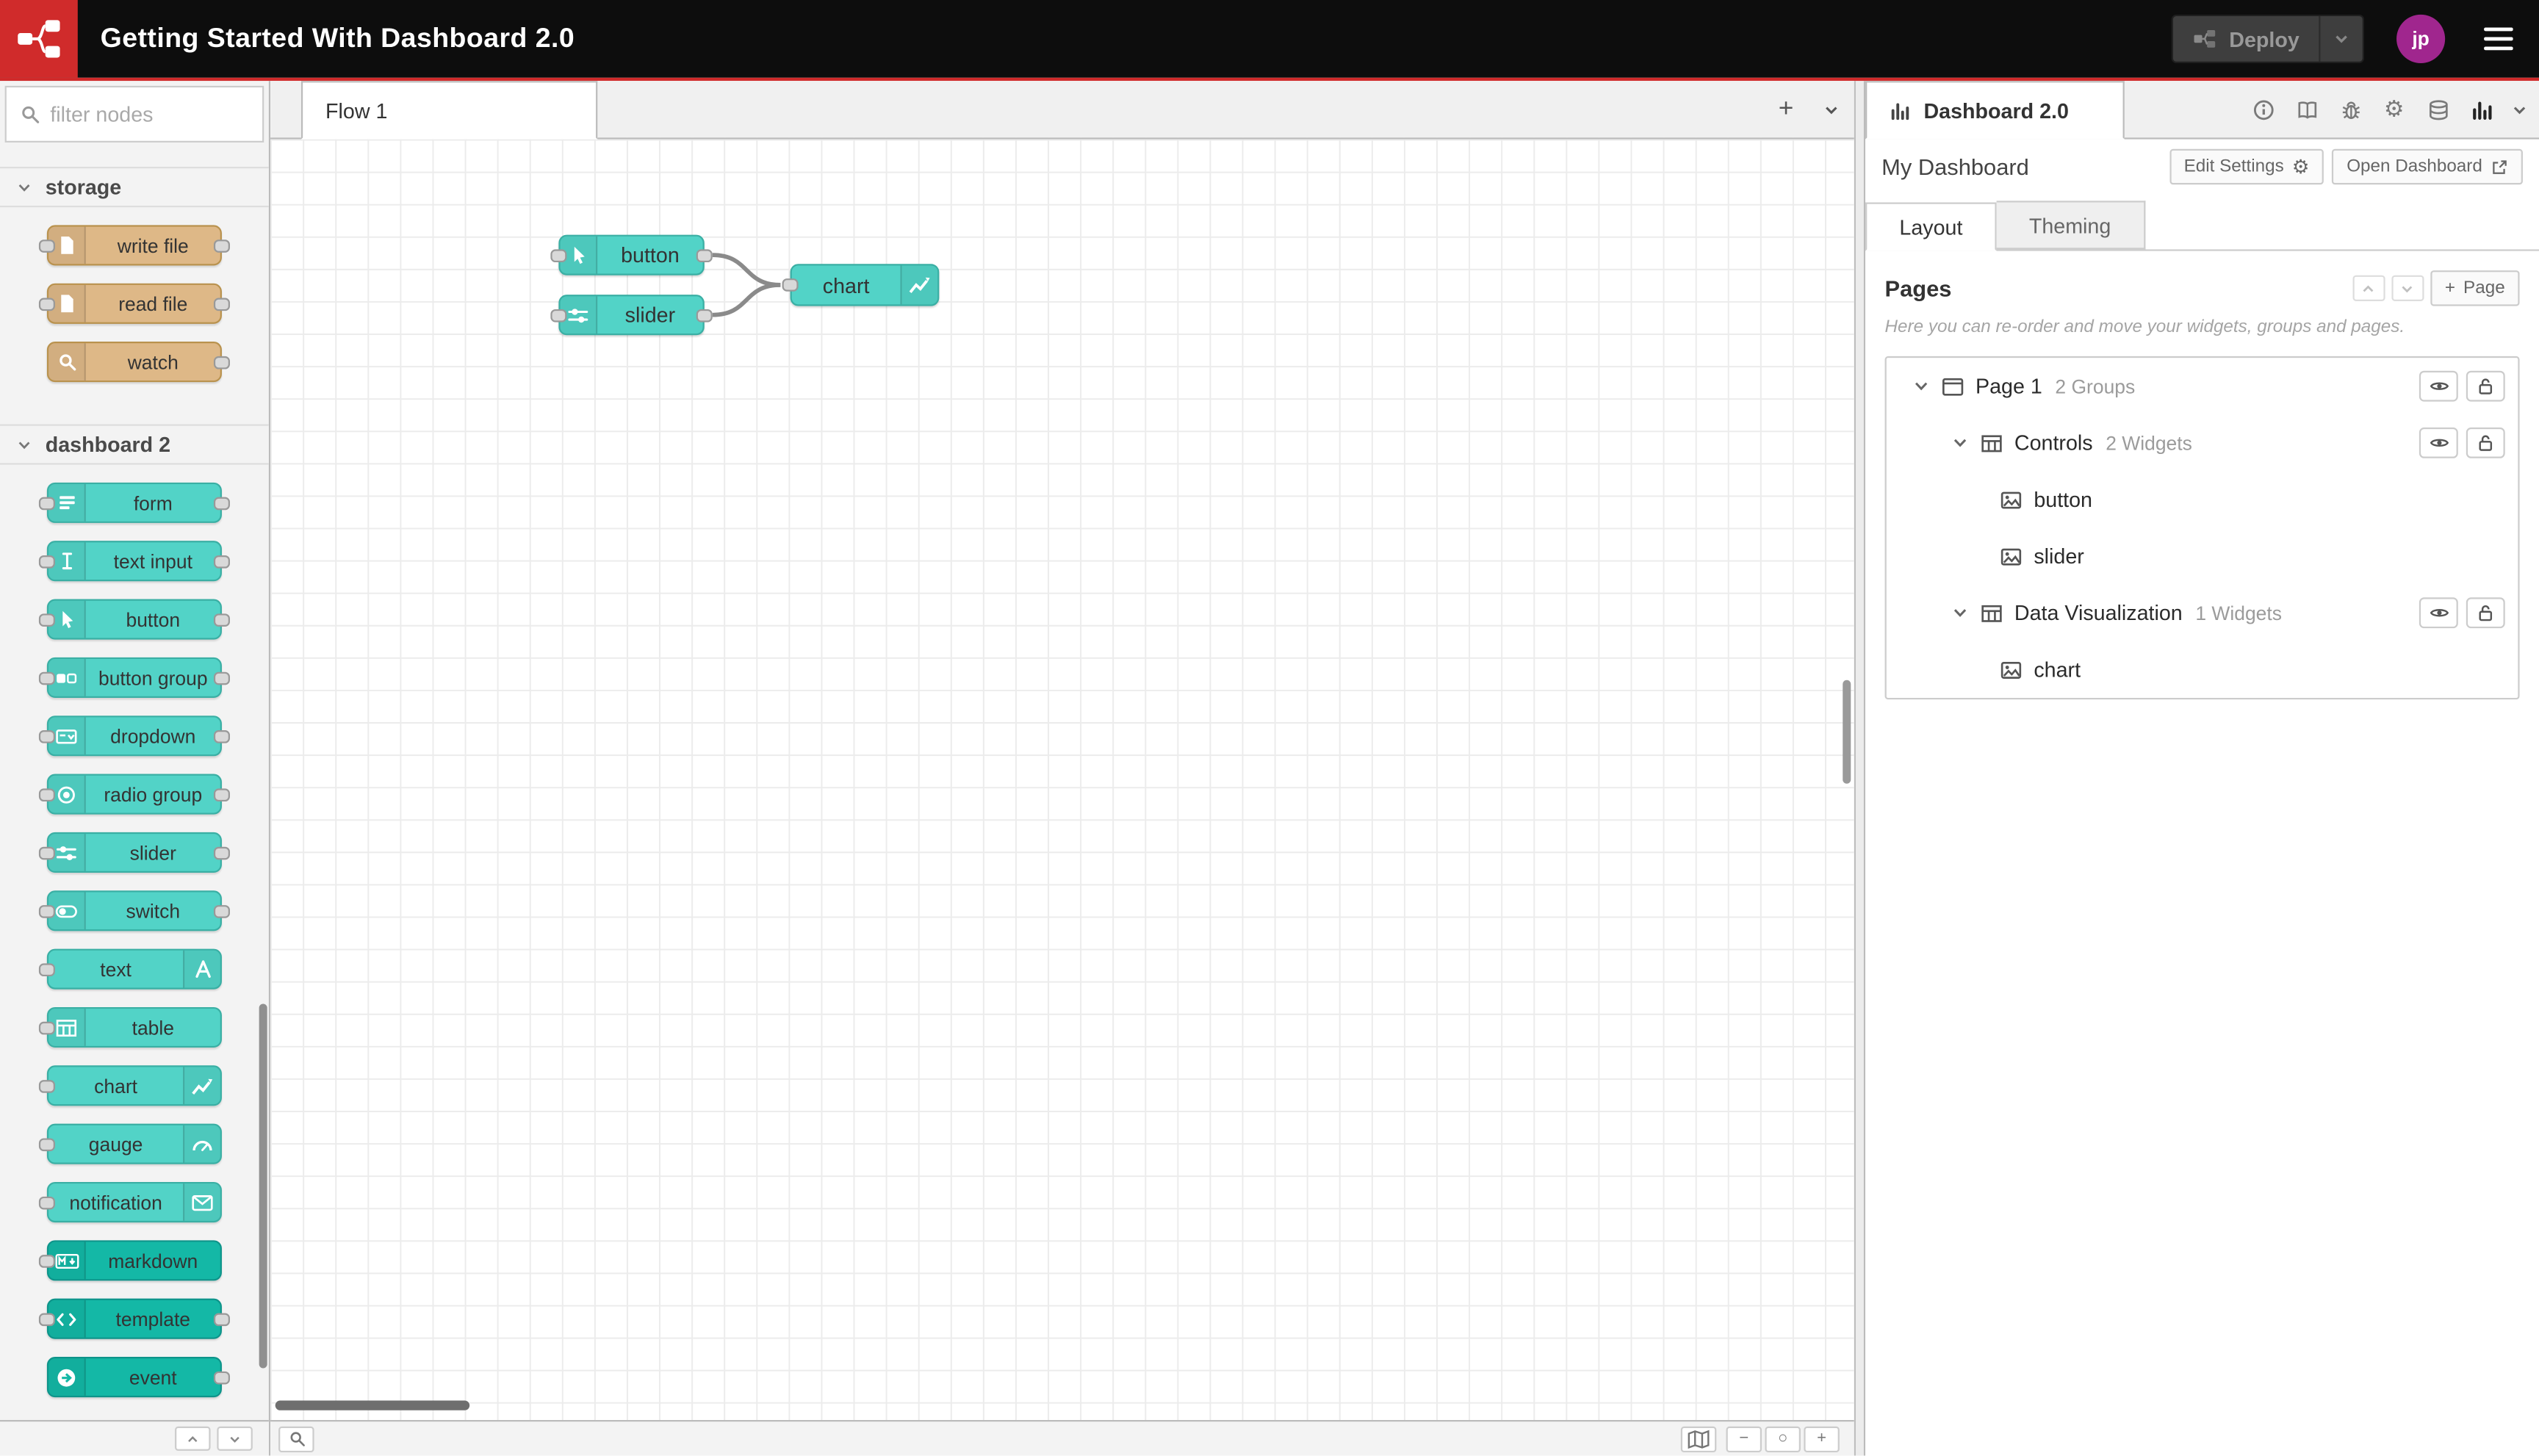  What do you see at coordinates (2482, 109) in the screenshot?
I see `dashboard-tab-button` at bounding box center [2482, 109].